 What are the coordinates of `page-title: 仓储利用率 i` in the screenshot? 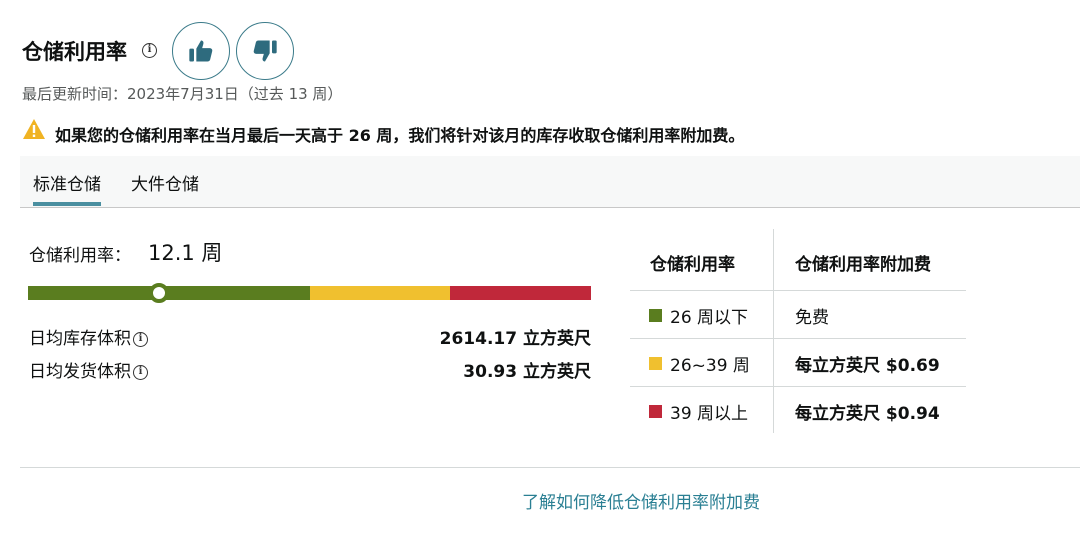 It's located at (89, 51).